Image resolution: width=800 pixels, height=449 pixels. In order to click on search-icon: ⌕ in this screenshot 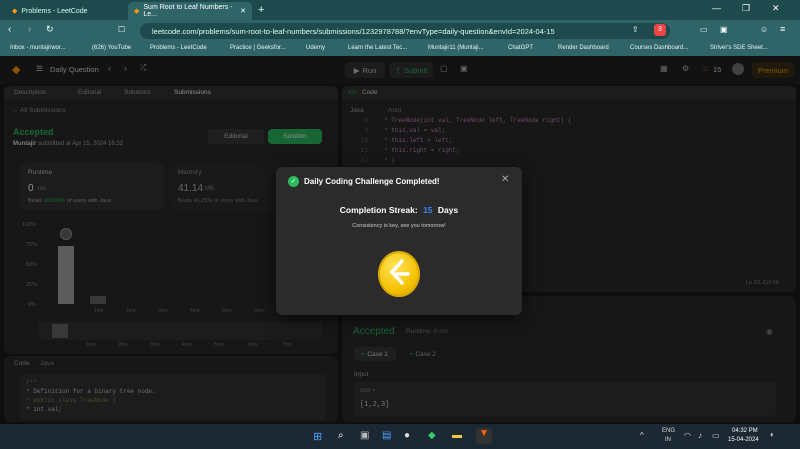, I will do `click(341, 435)`.